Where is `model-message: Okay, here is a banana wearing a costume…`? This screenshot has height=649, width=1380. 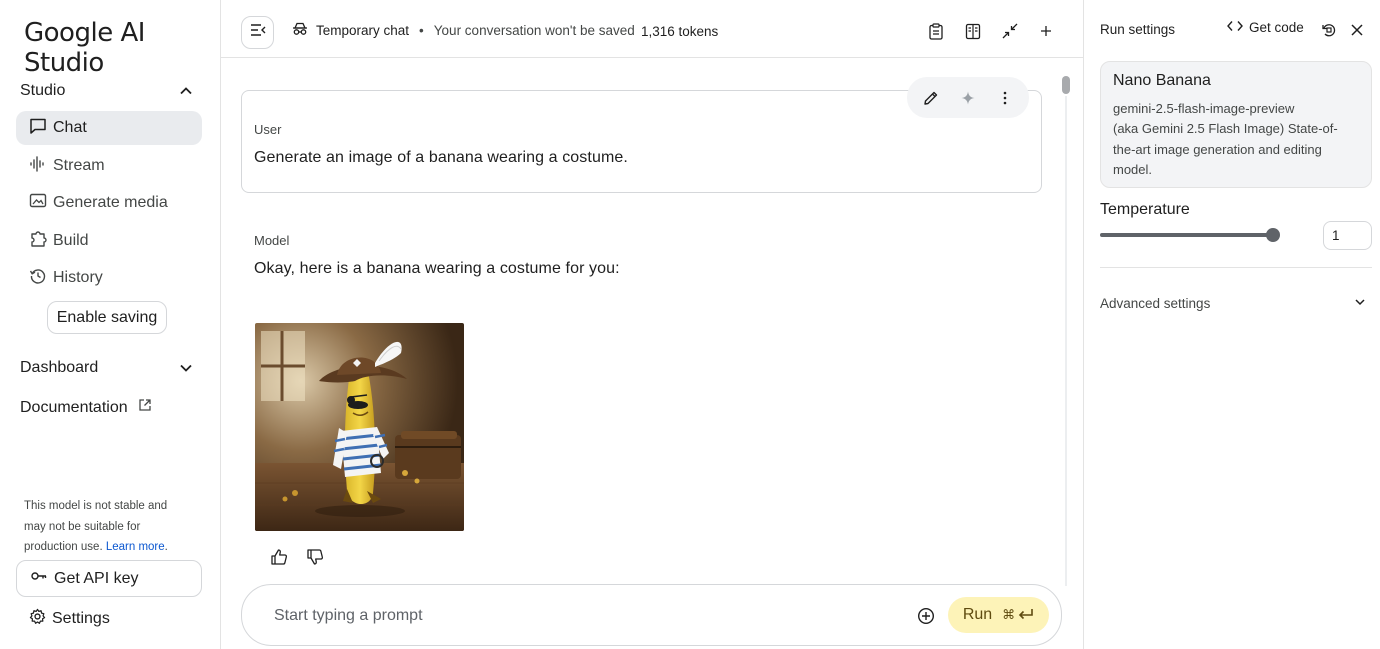
model-message: Okay, here is a banana wearing a costume… is located at coordinates (437, 268).